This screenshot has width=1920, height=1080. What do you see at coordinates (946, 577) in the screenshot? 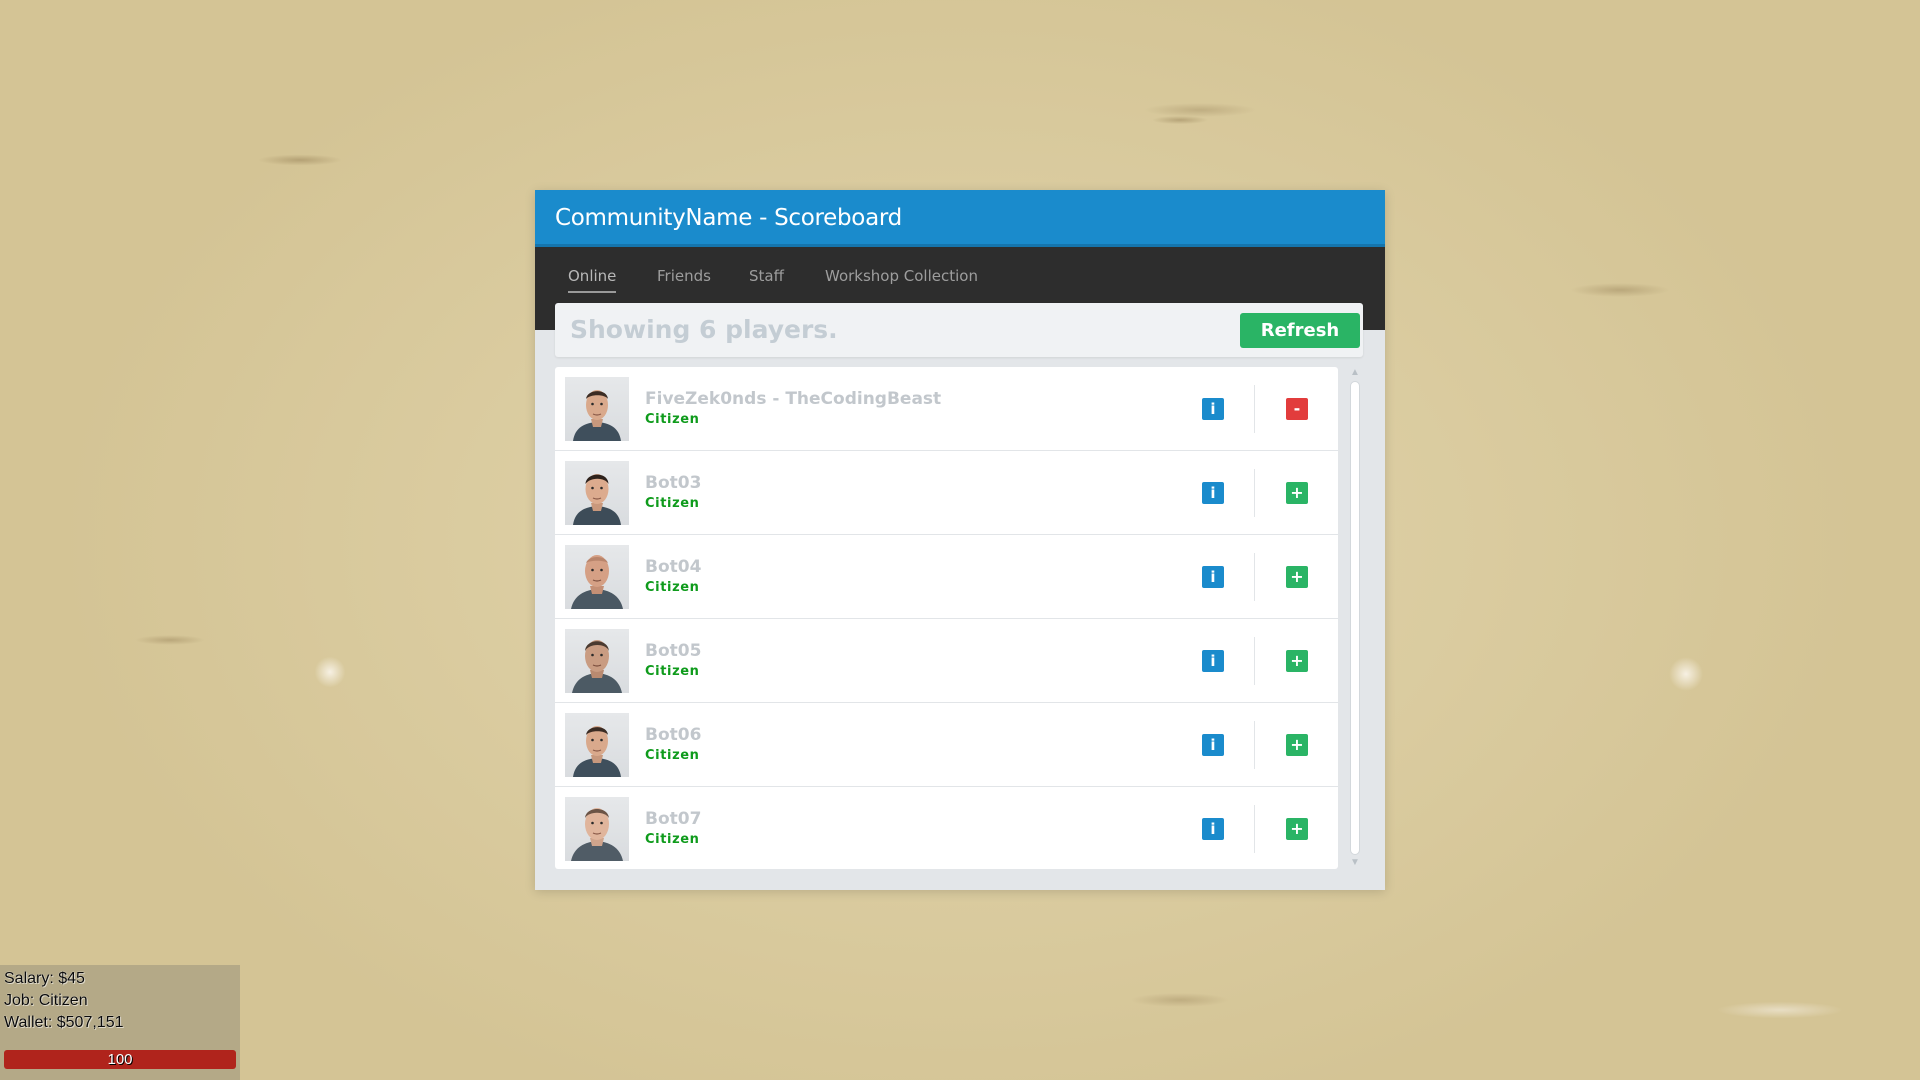
I see `player-row: Bot04 Citizen i +` at bounding box center [946, 577].